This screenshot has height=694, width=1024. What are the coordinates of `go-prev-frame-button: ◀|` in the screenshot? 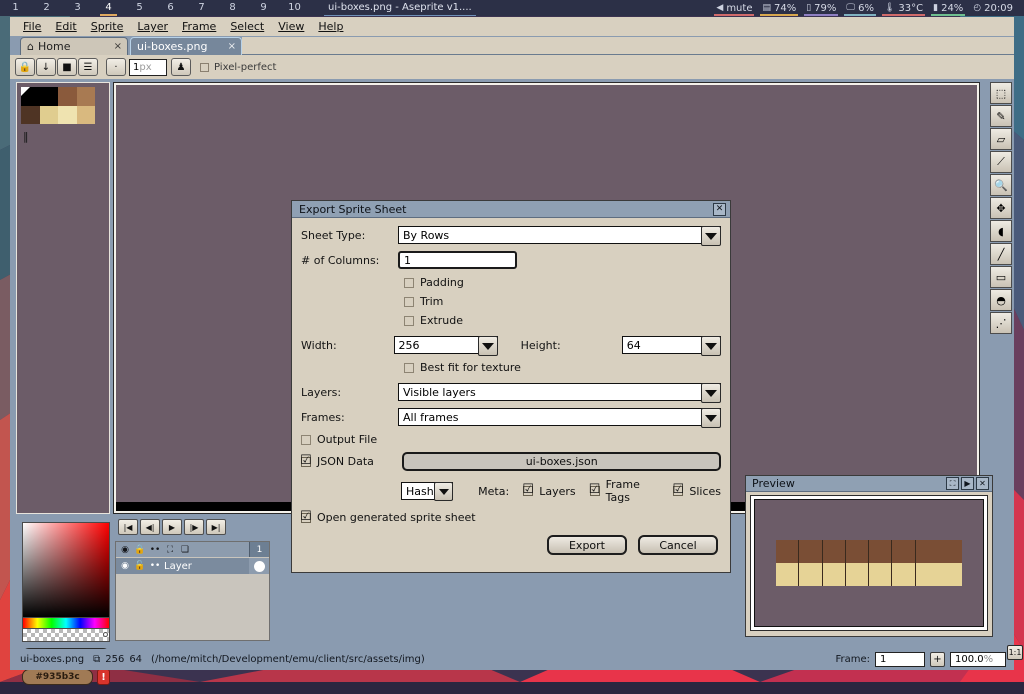 It's located at (150, 527).